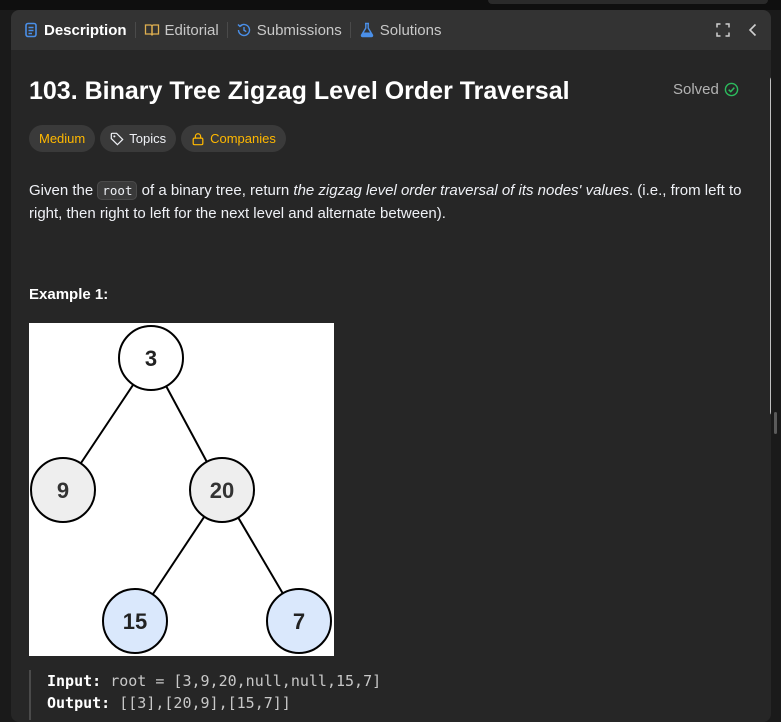 The height and width of the screenshot is (722, 781). I want to click on tab-description-label: Description, so click(85, 30).